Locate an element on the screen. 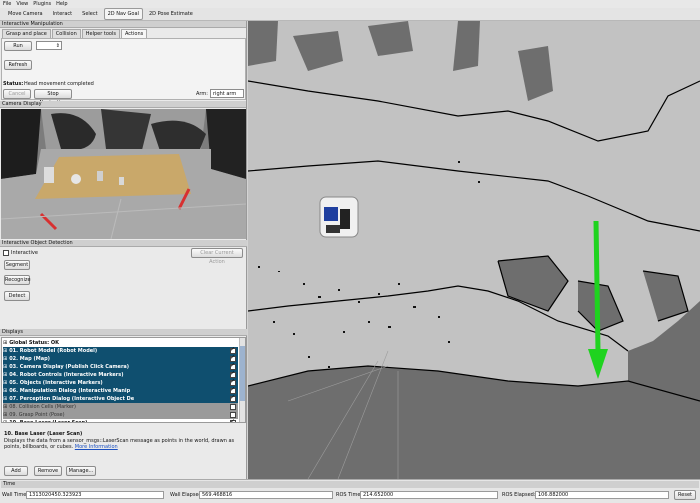 The width and height of the screenshot is (700, 503). camera-view is located at coordinates (123, 174).